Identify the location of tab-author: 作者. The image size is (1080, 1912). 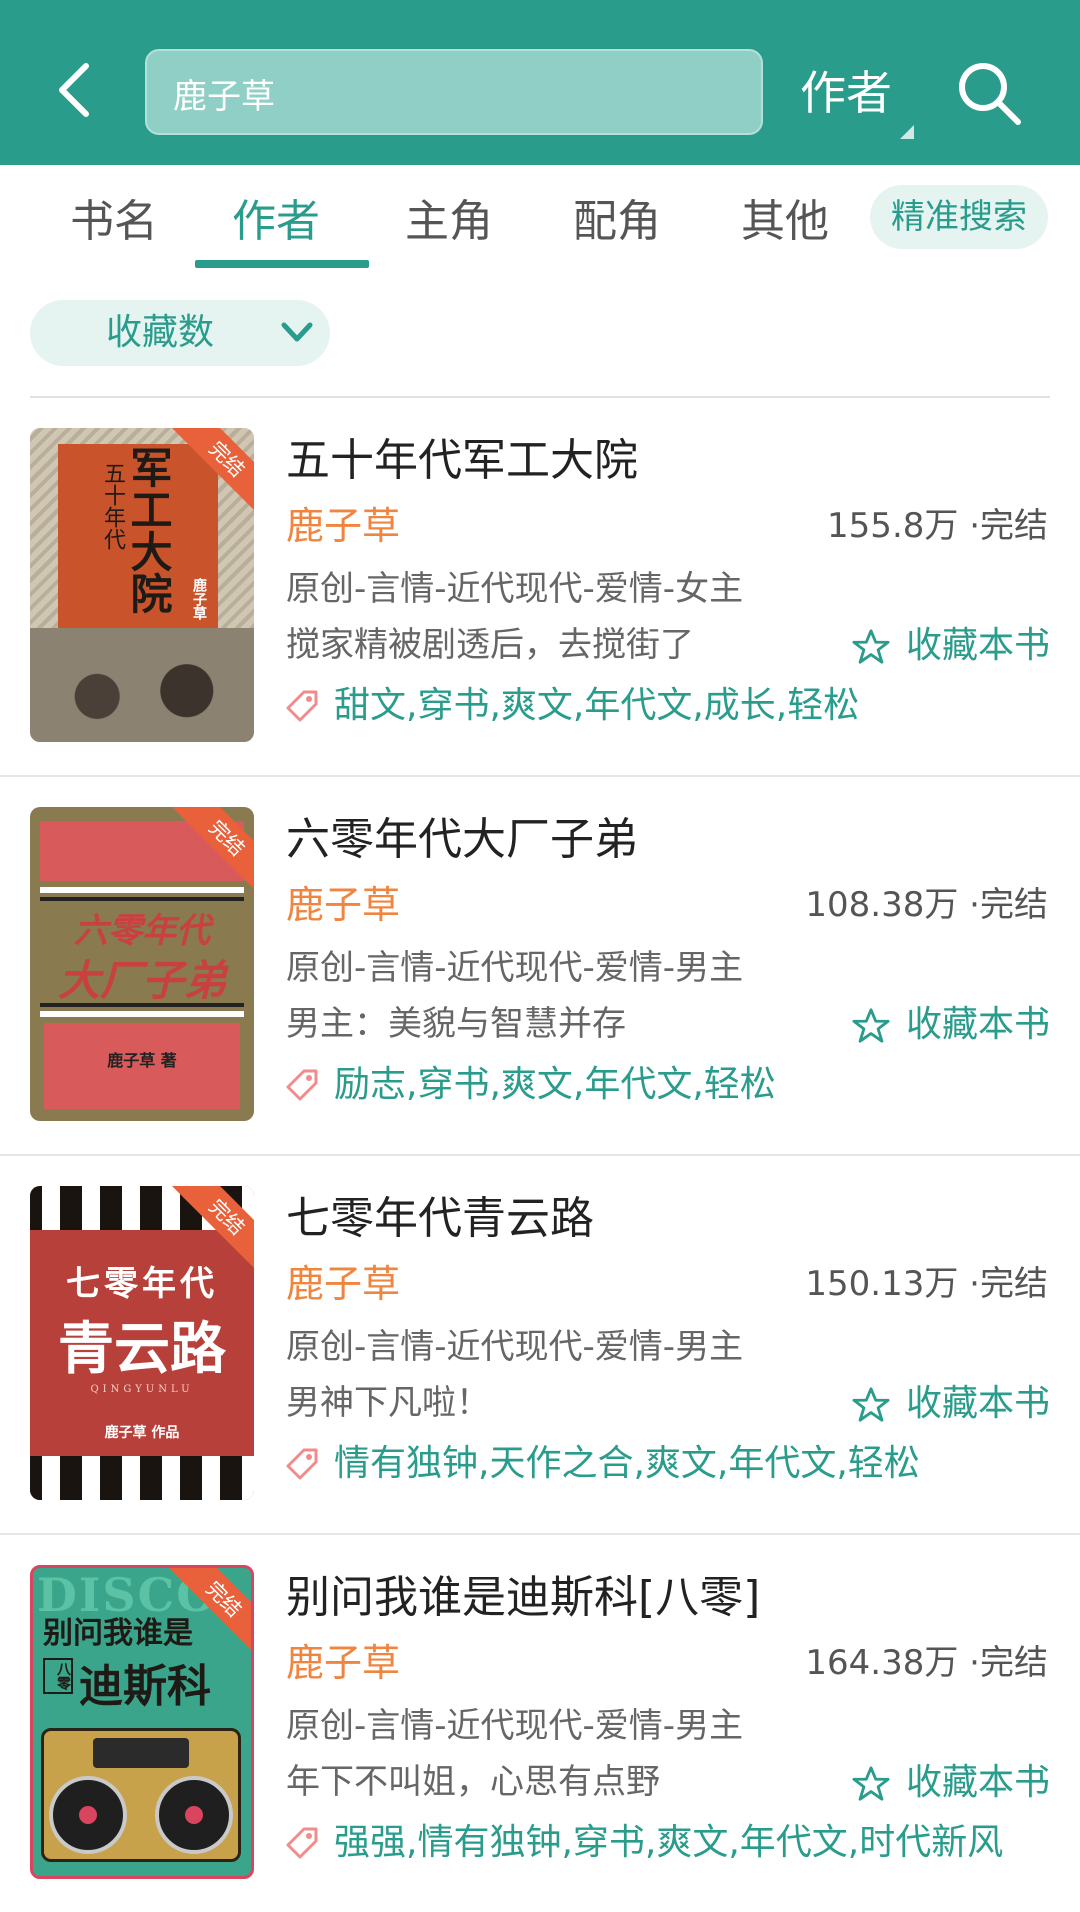
(276, 222).